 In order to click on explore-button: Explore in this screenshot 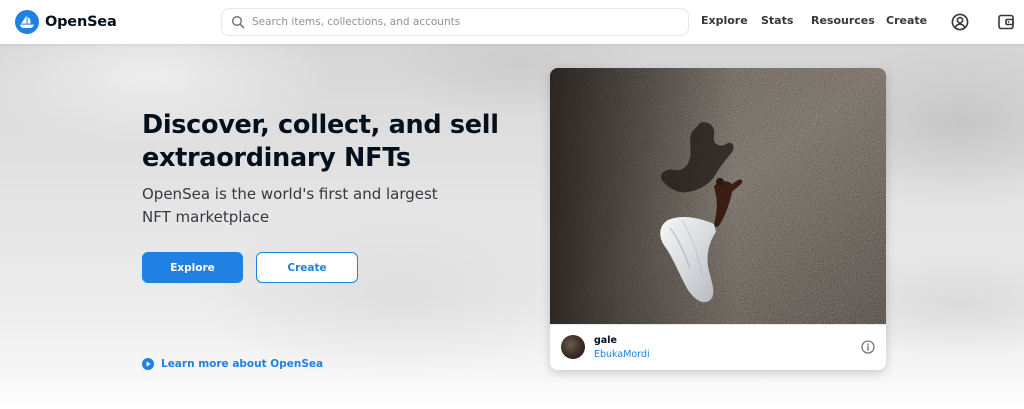, I will do `click(192, 267)`.